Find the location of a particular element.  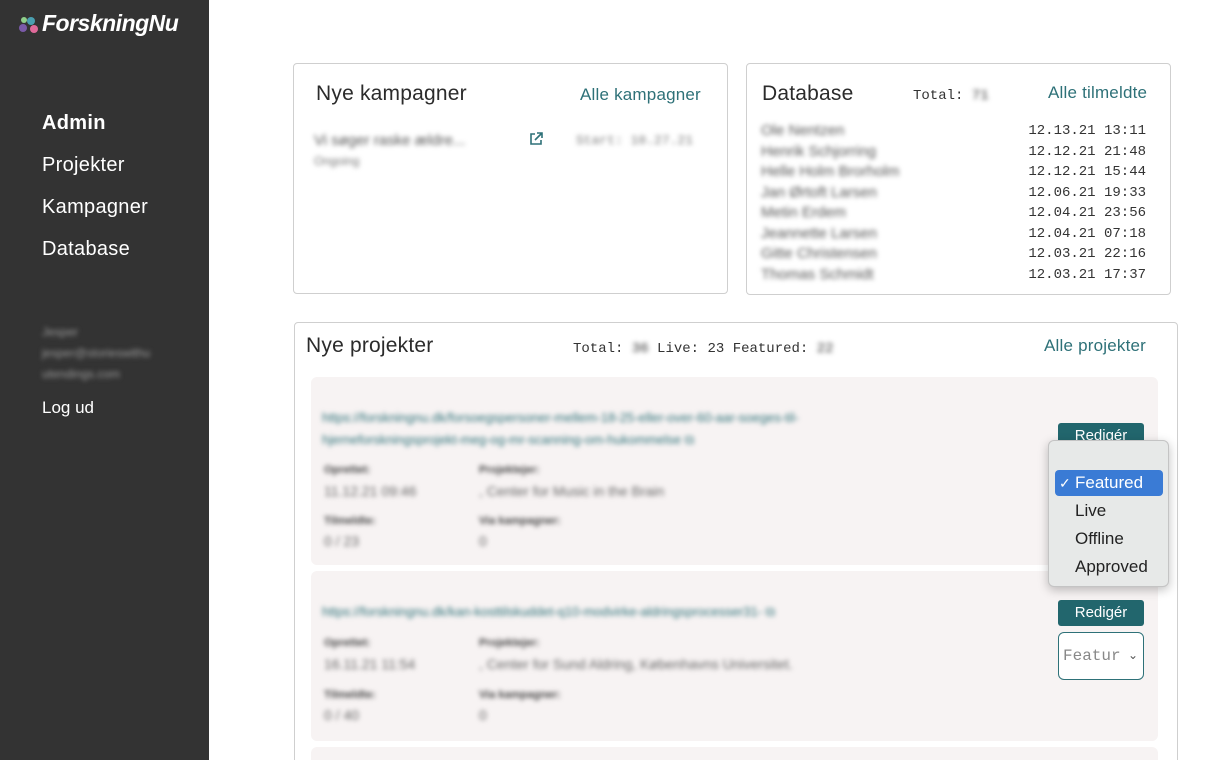

status-dropdown: ✓ Featured Live Offline Approved is located at coordinates (1108, 513).